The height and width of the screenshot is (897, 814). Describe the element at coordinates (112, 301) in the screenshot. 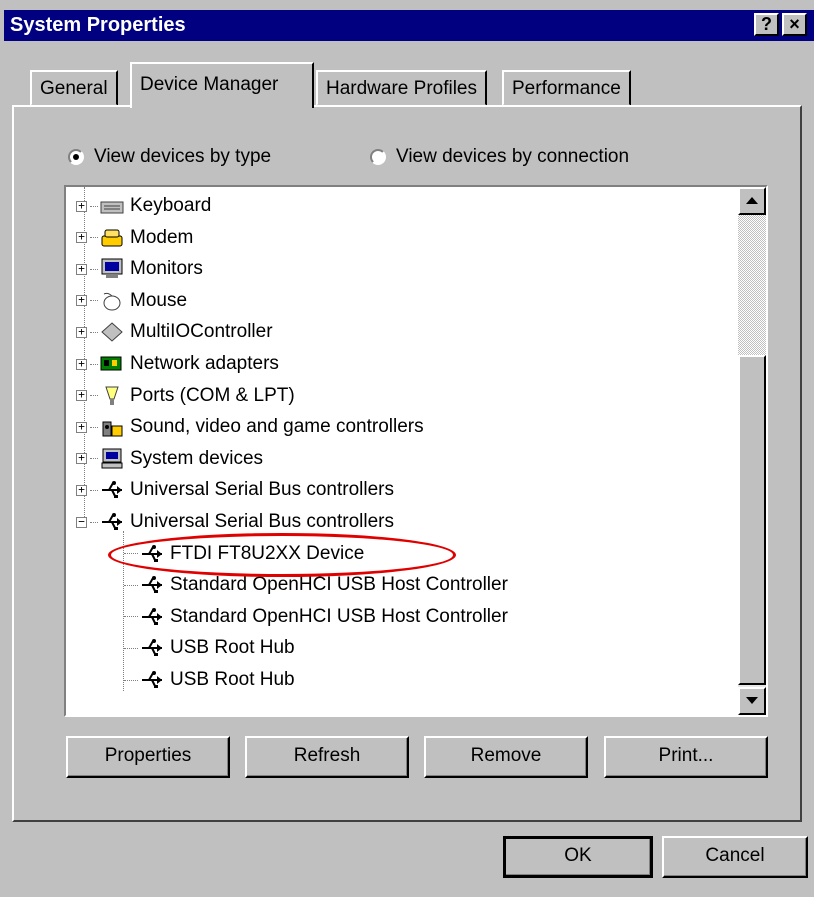

I see `mouse-icon` at that location.